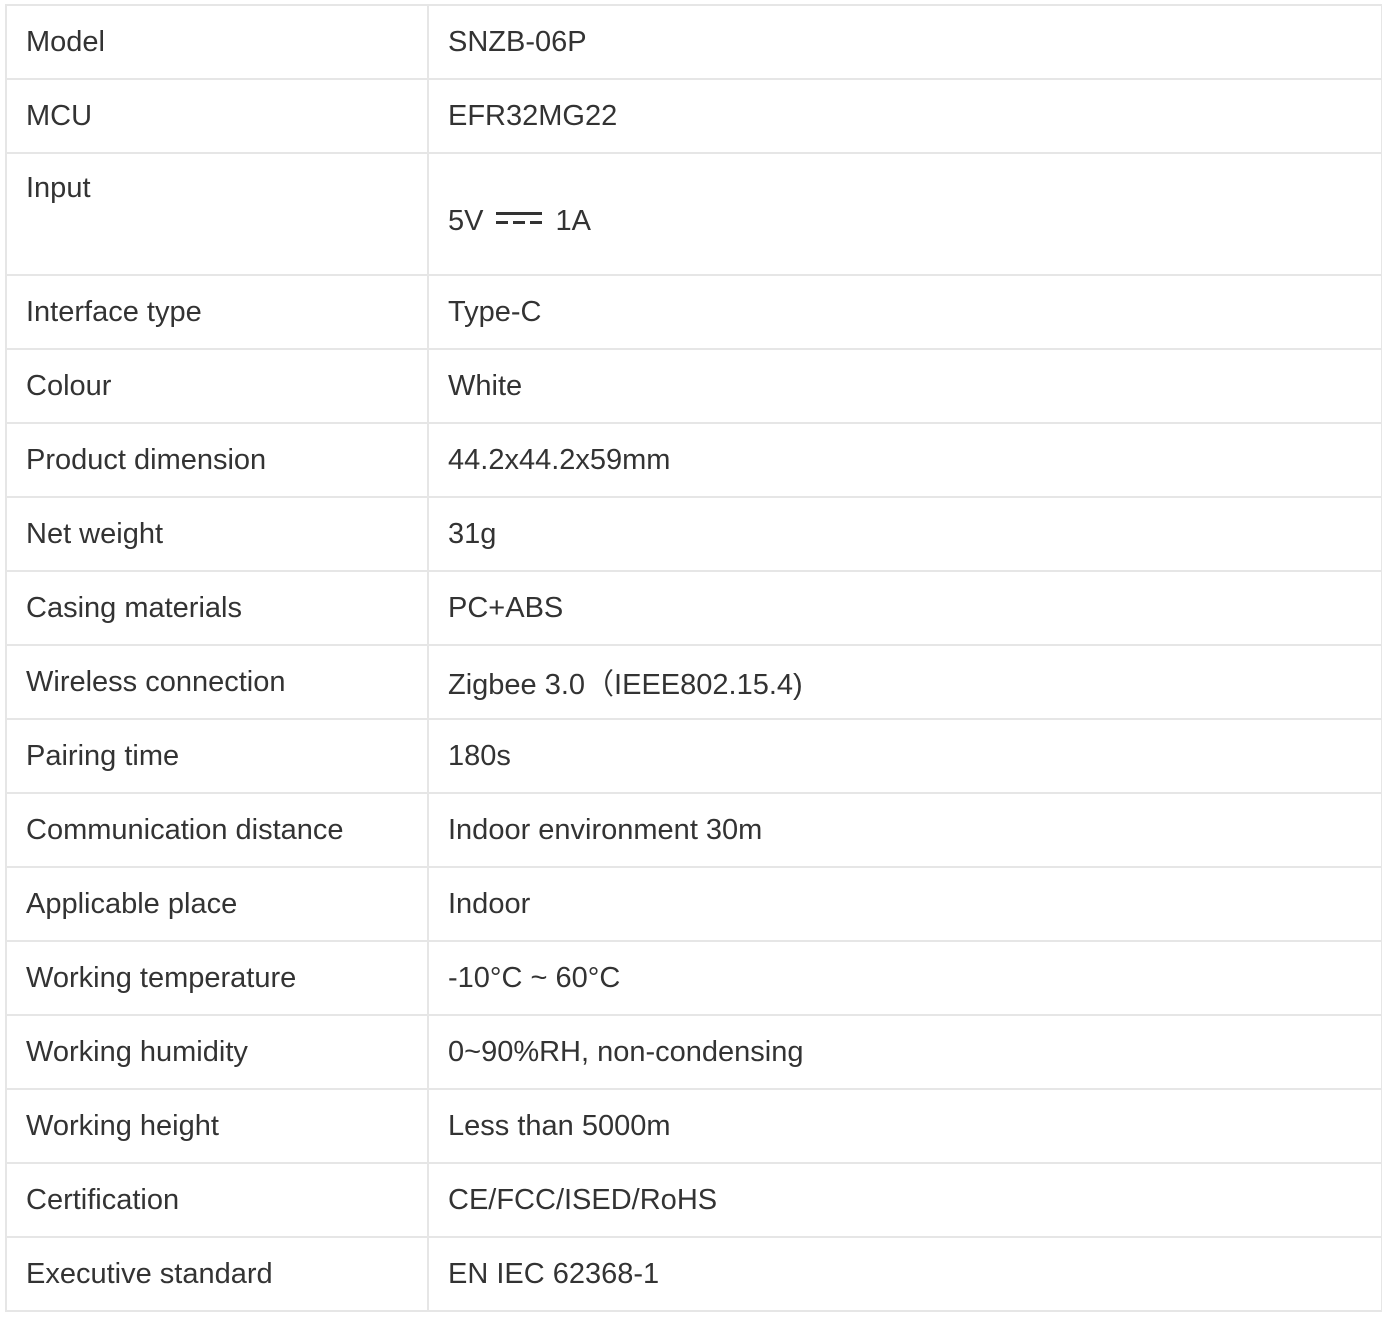 This screenshot has width=1382, height=1318. I want to click on spec-value-communication-distance: Indoor environment 30m, so click(904, 830).